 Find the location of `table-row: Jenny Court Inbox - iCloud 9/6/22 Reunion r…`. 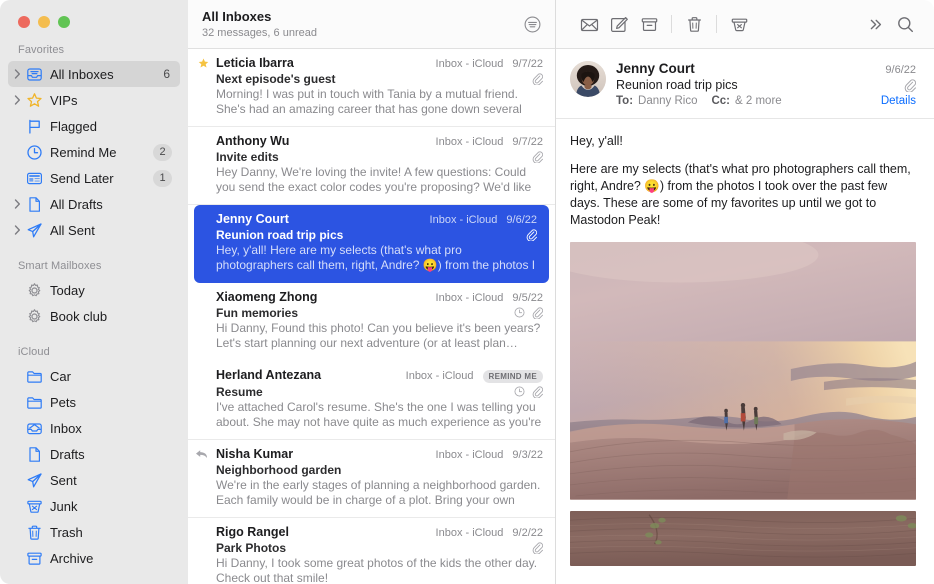

table-row: Jenny Court Inbox - iCloud 9/6/22 Reunion r… is located at coordinates (371, 244).